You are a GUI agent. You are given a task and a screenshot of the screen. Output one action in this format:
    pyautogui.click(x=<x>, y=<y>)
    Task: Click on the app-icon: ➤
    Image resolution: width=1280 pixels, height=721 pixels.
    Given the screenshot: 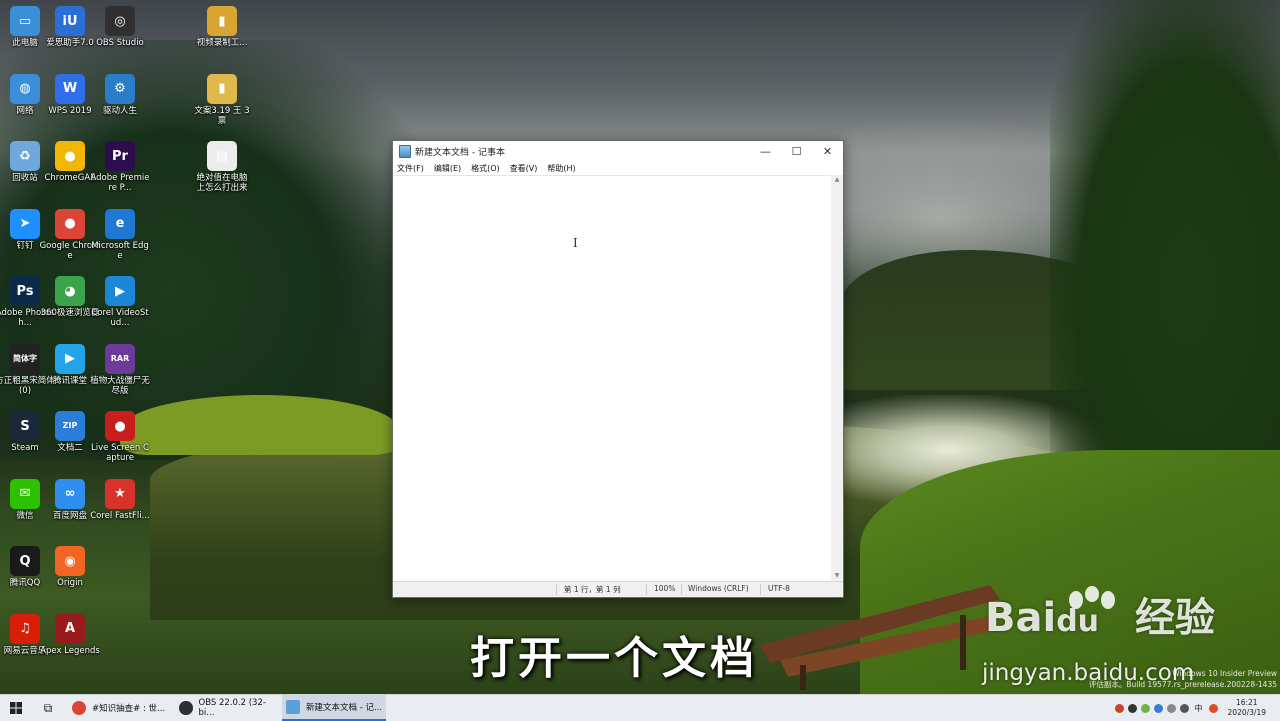 What is the action you would take?
    pyautogui.click(x=25, y=223)
    